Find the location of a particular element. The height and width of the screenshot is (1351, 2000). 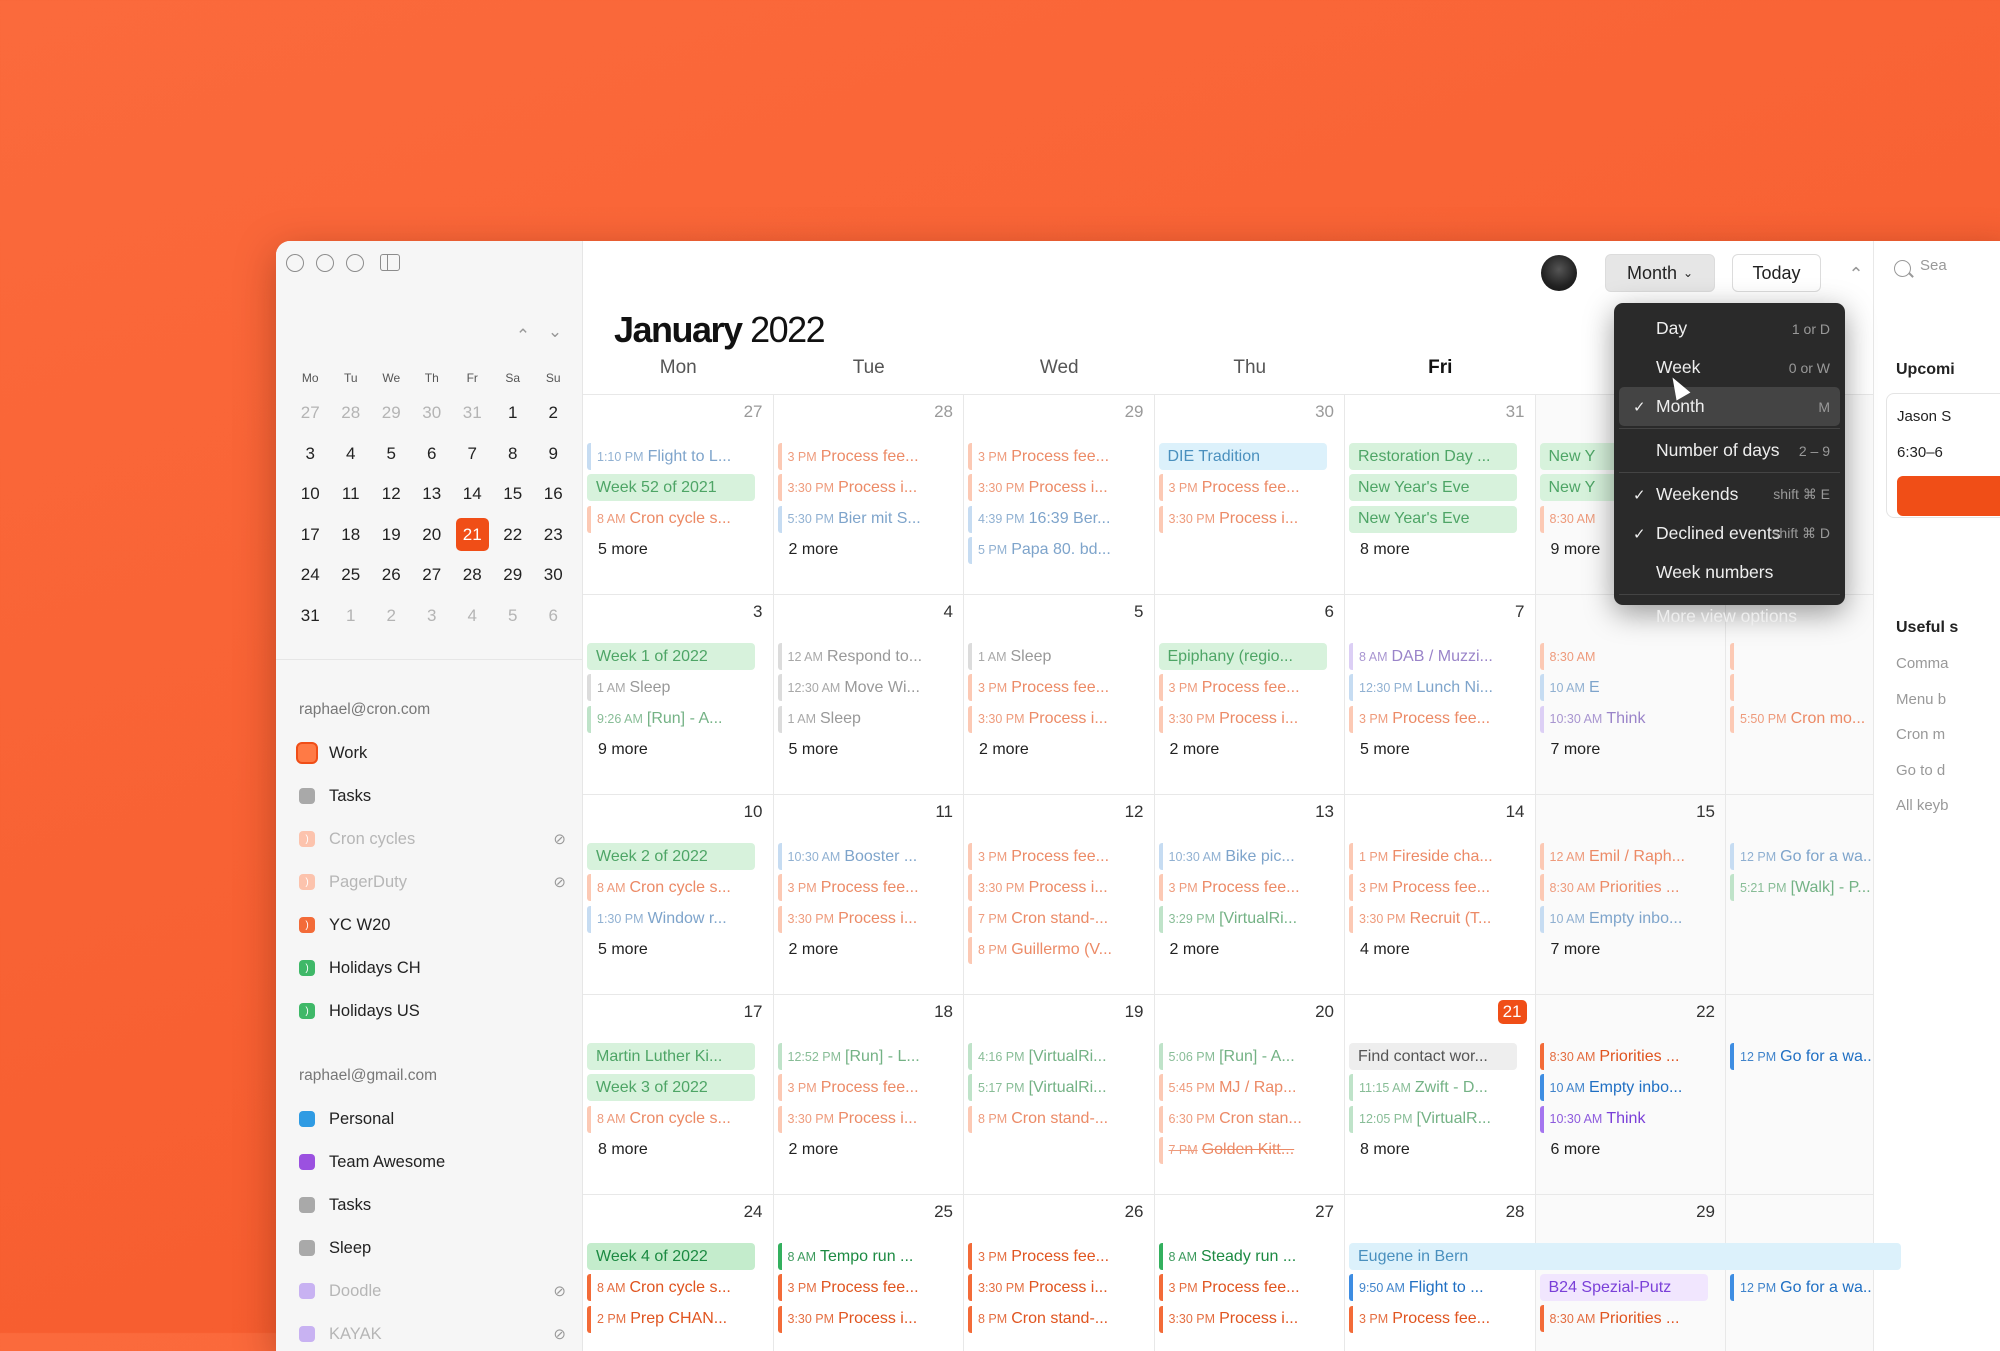

more-events-link: 7 more is located at coordinates (1633, 750).